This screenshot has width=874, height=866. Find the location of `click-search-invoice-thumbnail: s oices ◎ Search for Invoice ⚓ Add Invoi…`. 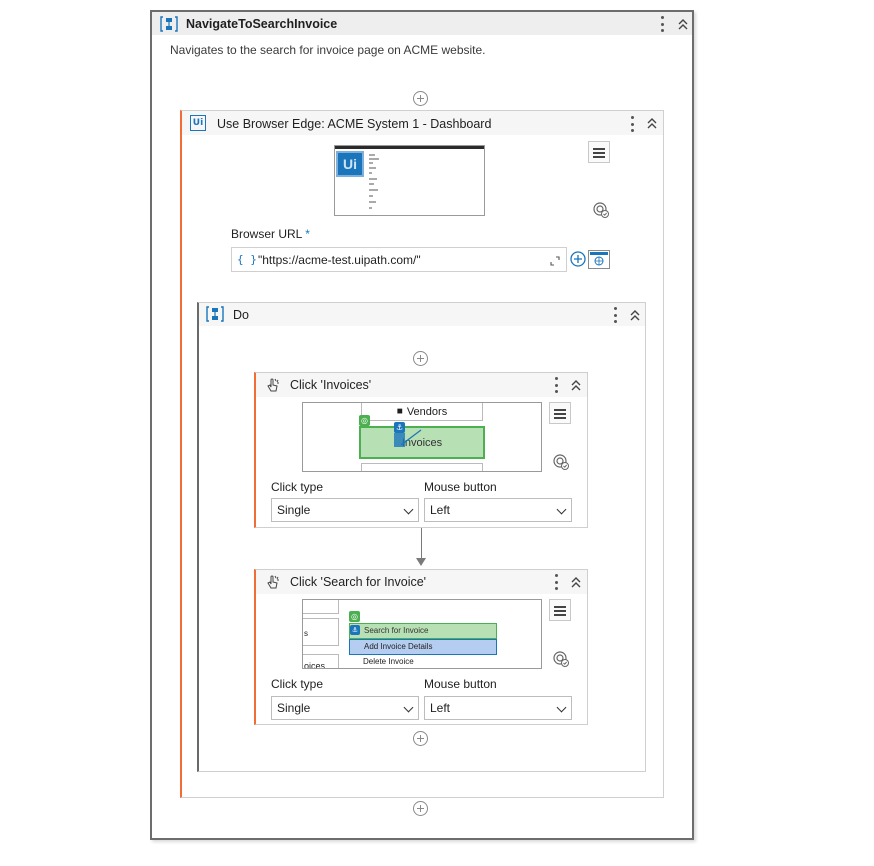

click-search-invoice-thumbnail: s oices ◎ Search for Invoice ⚓ Add Invoi… is located at coordinates (422, 634).